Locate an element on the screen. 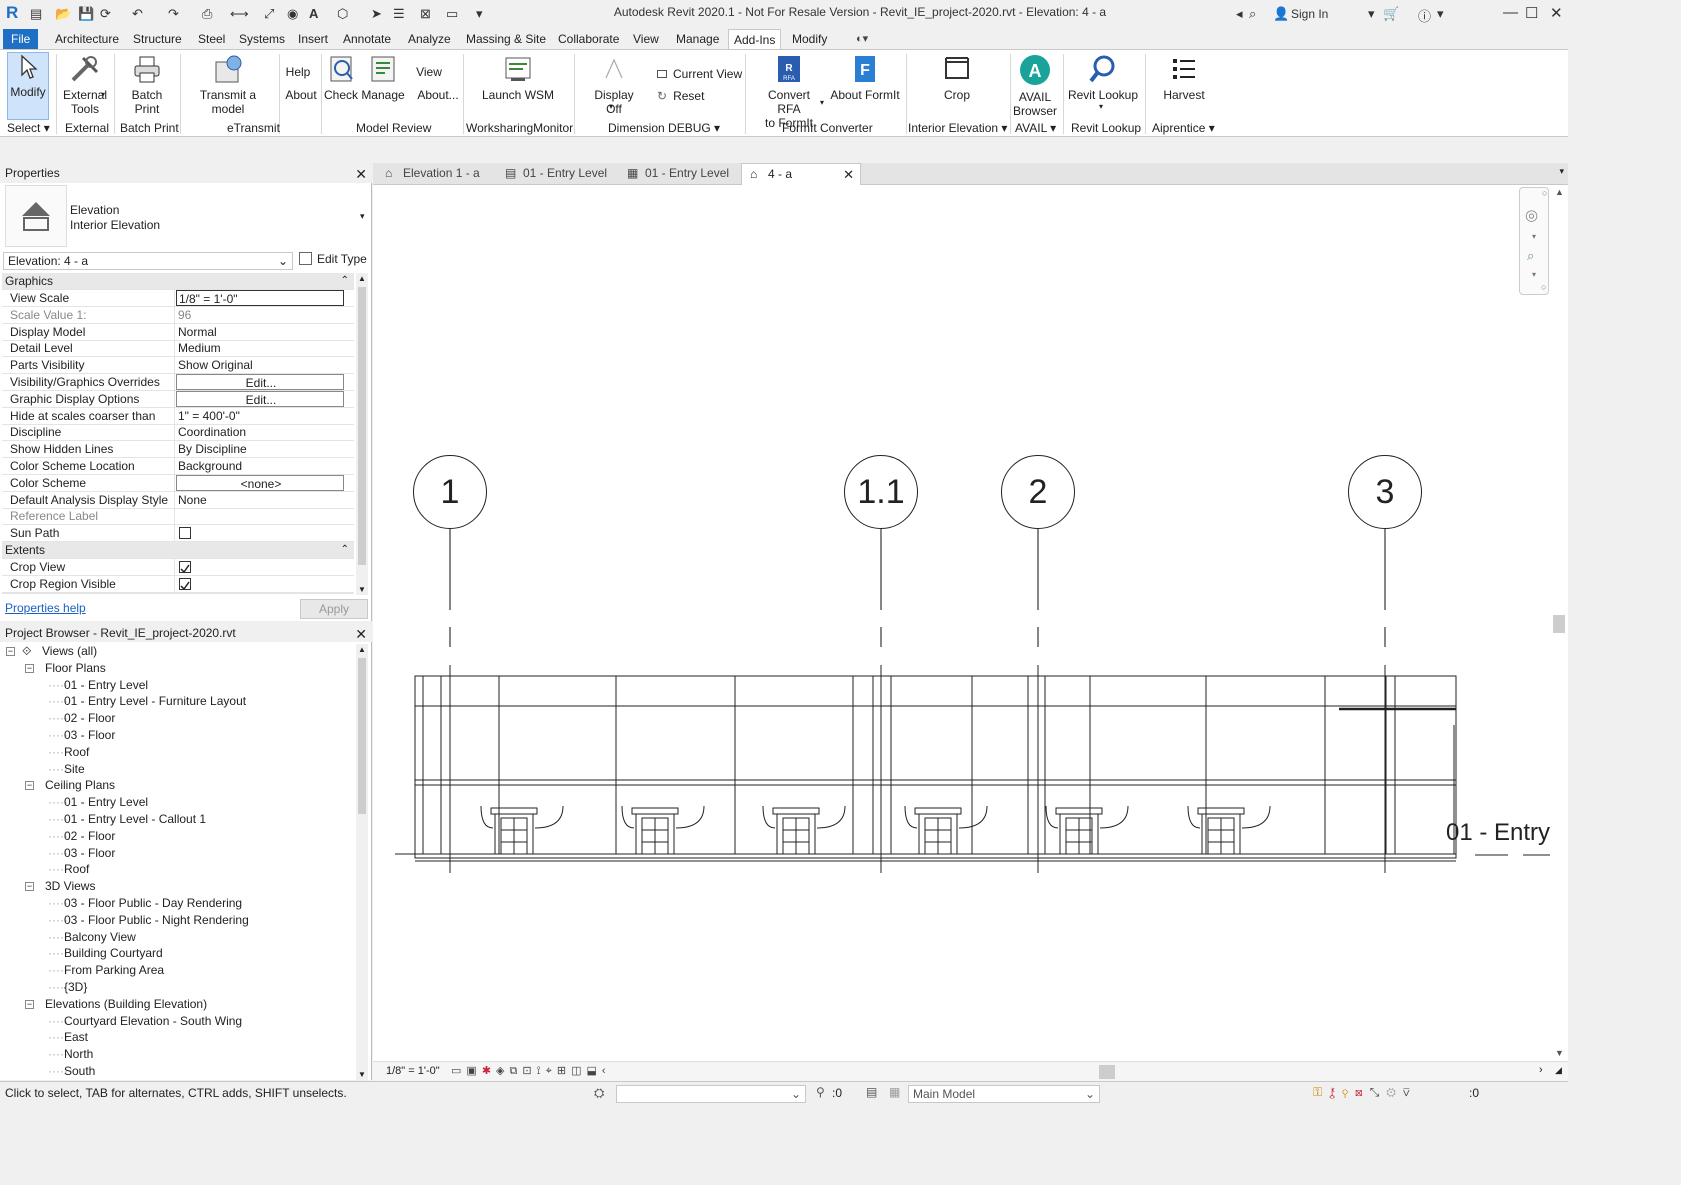 This screenshot has height=1185, width=1681. shadows-icon: ◈ is located at coordinates (502, 1071).